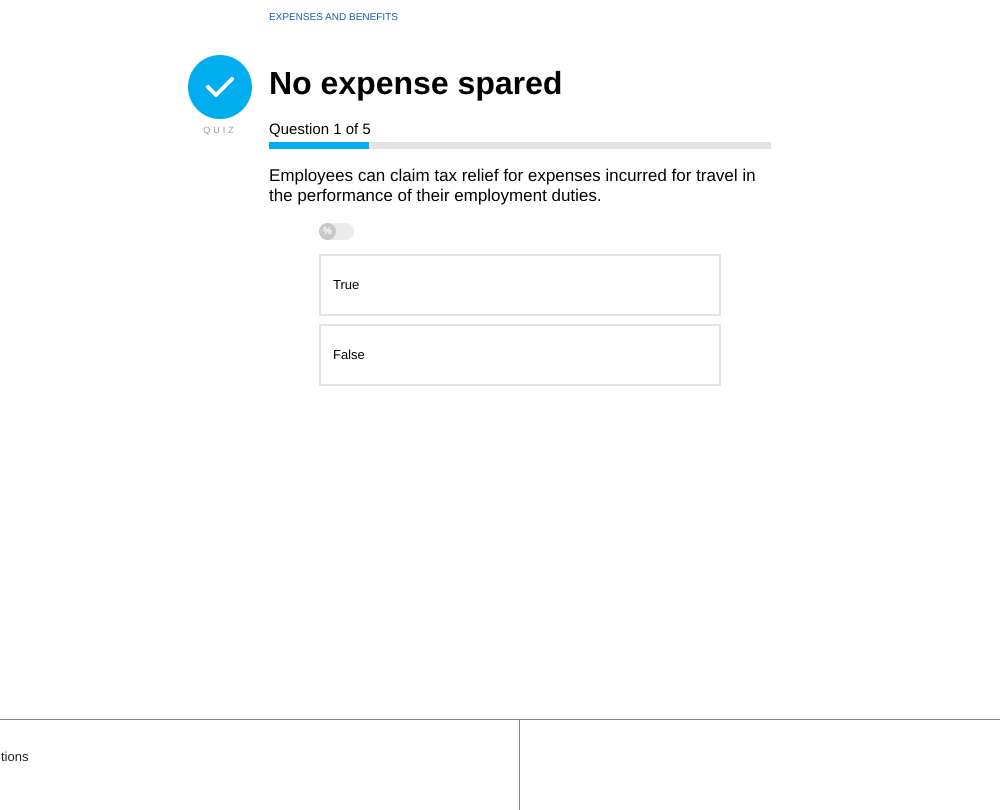 Image resolution: width=1000 pixels, height=810 pixels. What do you see at coordinates (520, 285) in the screenshot?
I see `answer-option: True` at bounding box center [520, 285].